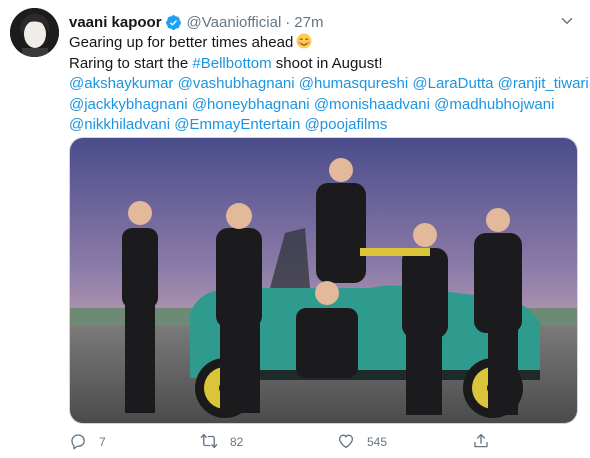  Describe the element at coordinates (128, 104) in the screenshot. I see `mention-link: @jackkybhagnani` at that location.